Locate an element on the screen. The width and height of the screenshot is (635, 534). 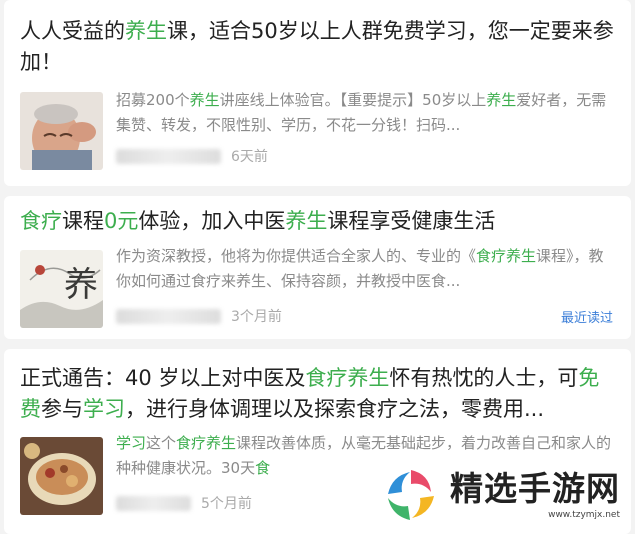
watermark-site-name: 精选手游网 is located at coordinates (535, 488).